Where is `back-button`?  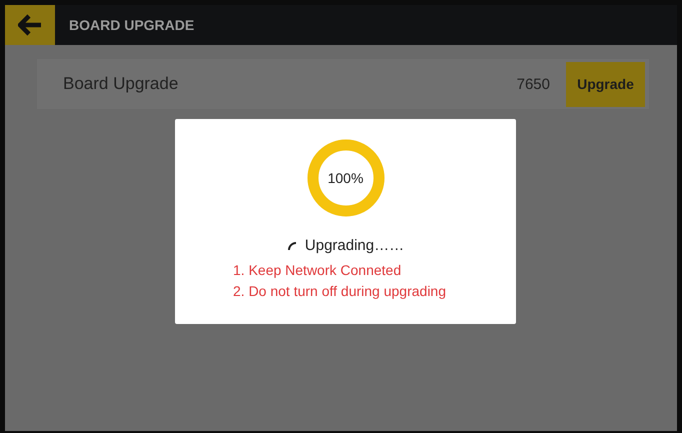 back-button is located at coordinates (30, 25).